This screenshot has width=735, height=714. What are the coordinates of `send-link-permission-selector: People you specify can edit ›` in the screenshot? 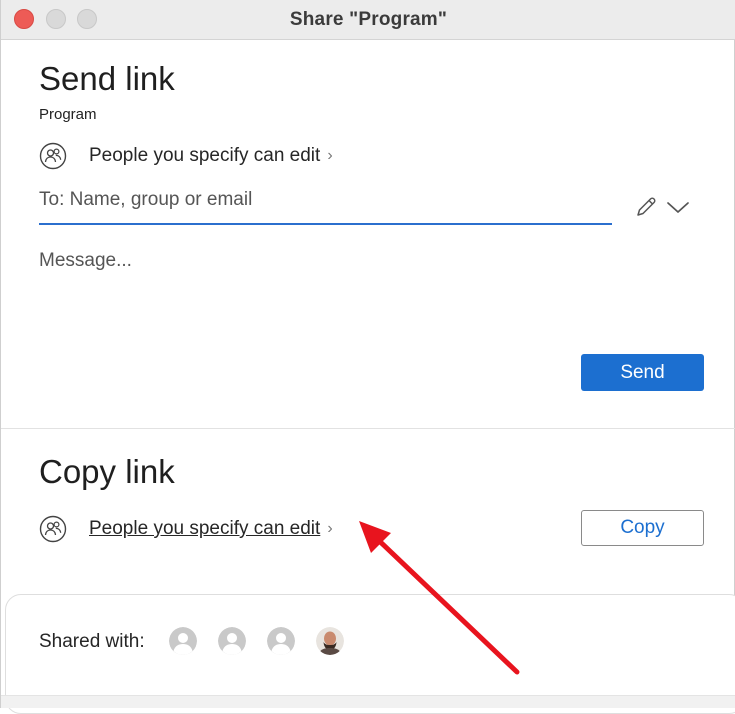 It's located at (186, 156).